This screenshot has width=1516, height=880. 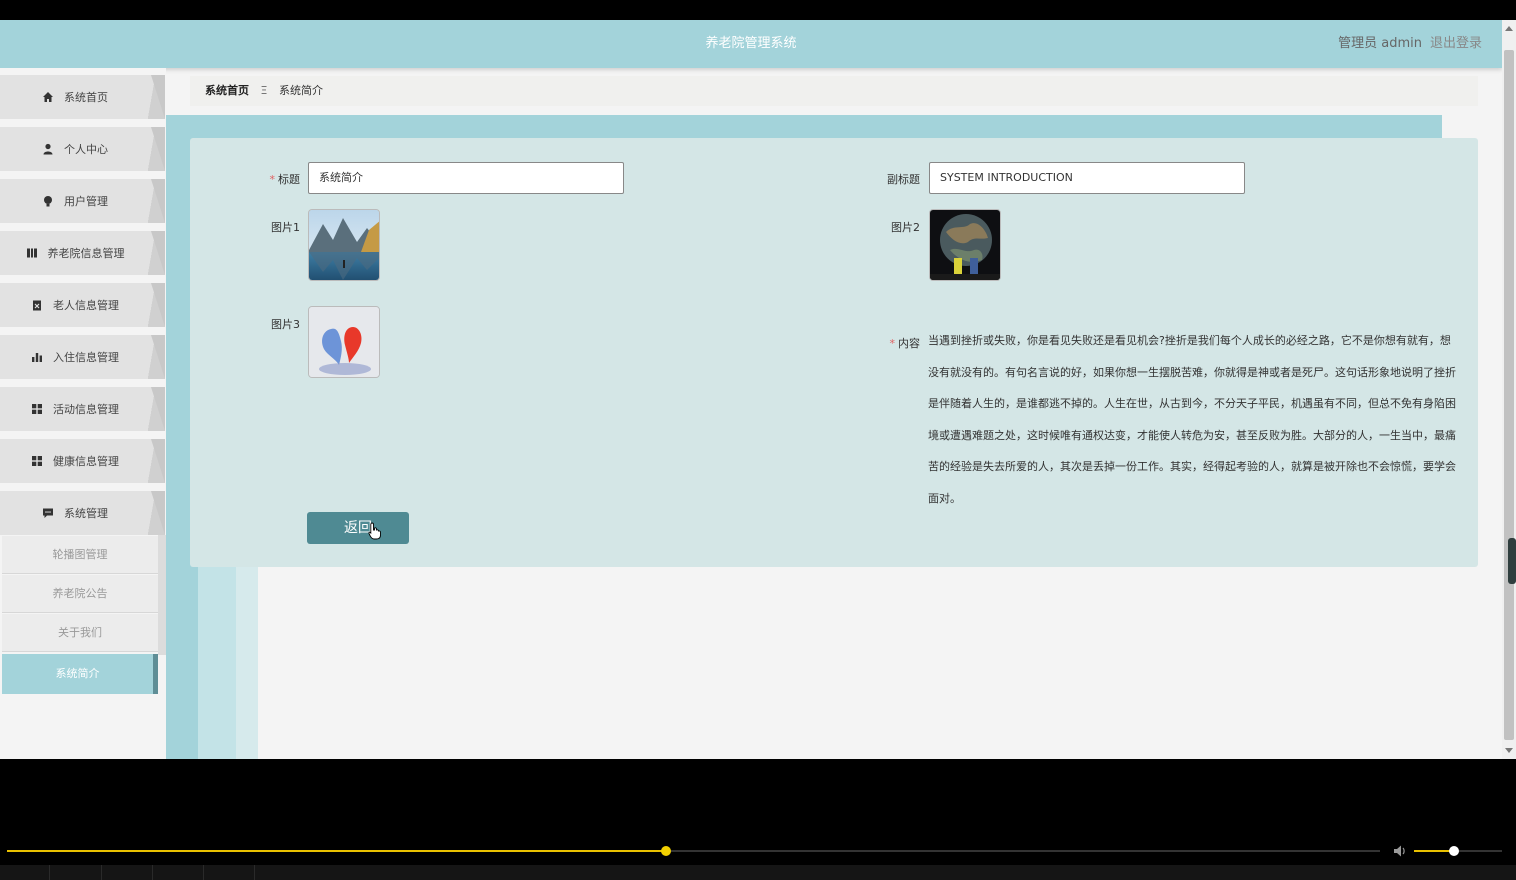 I want to click on sidebar-item-home: 系统首页, so click(x=82, y=97).